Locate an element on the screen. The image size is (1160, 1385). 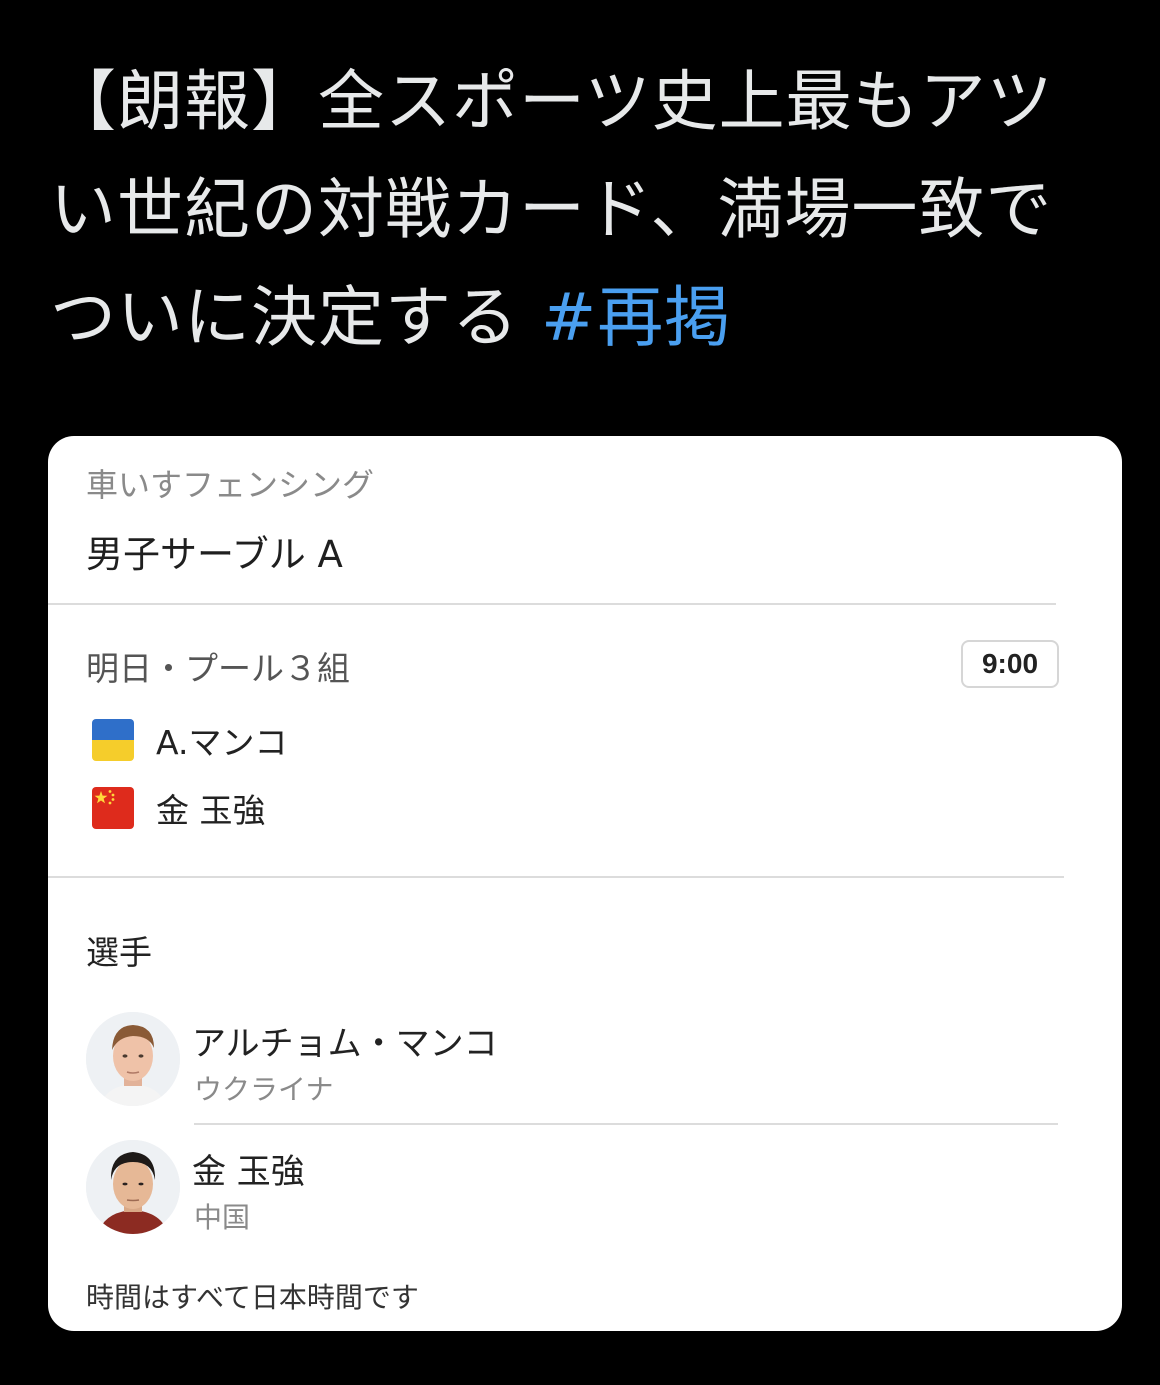
hashtag-link: #再掲 is located at coordinates (636, 317).